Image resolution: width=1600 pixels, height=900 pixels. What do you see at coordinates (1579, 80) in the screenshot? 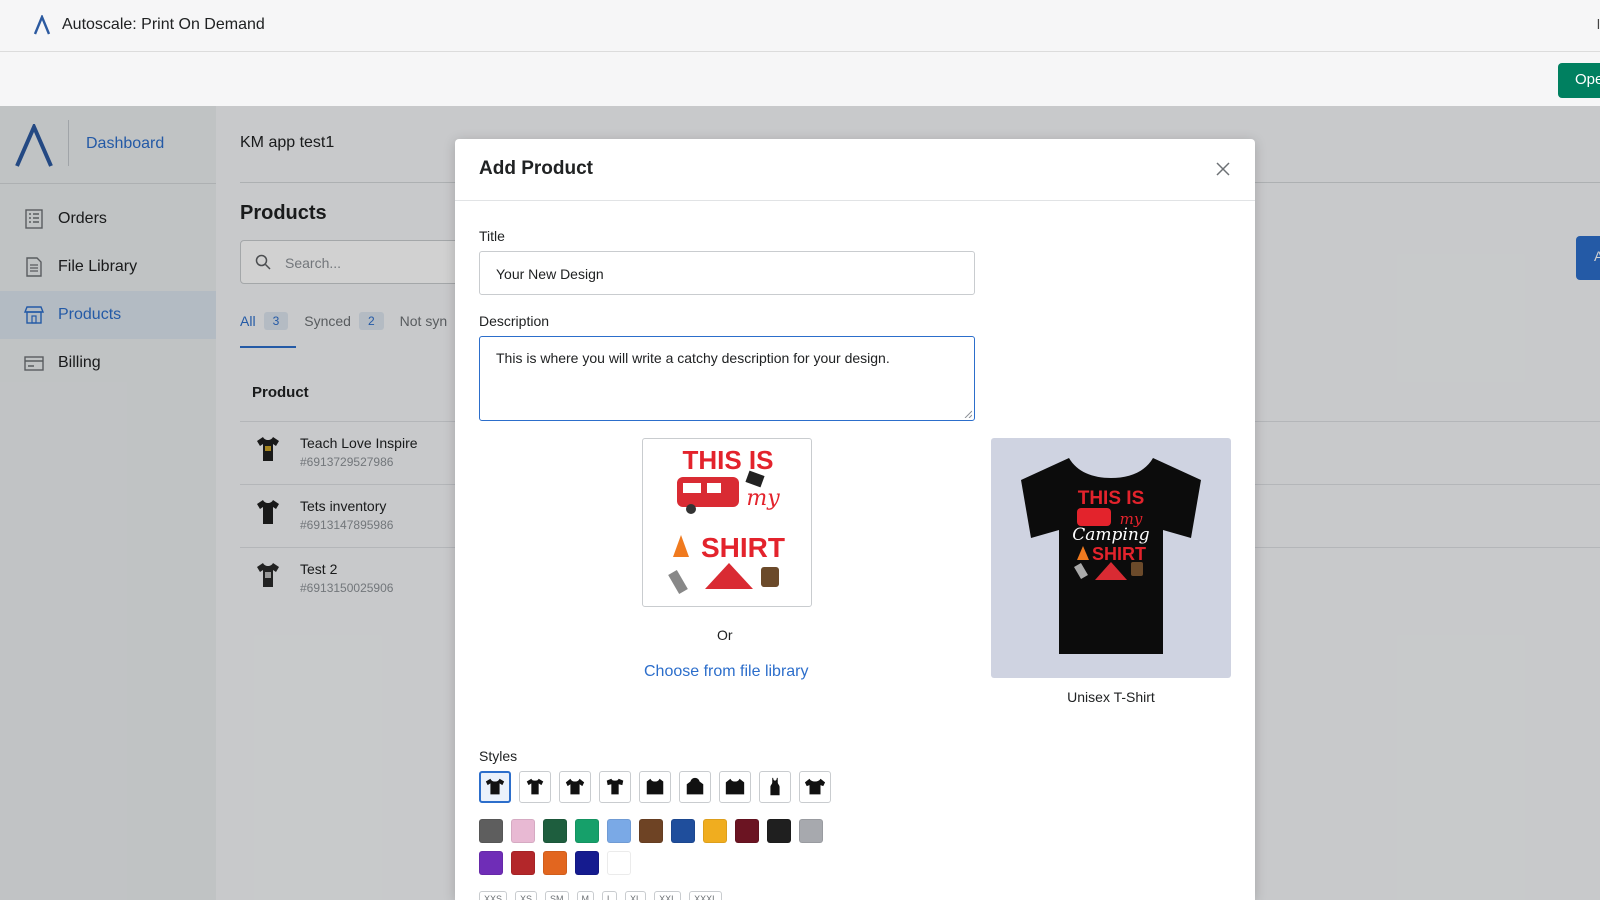
I see `open-button: Ope` at bounding box center [1579, 80].